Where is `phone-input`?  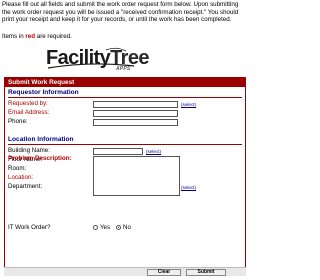
phone-input is located at coordinates (135, 122).